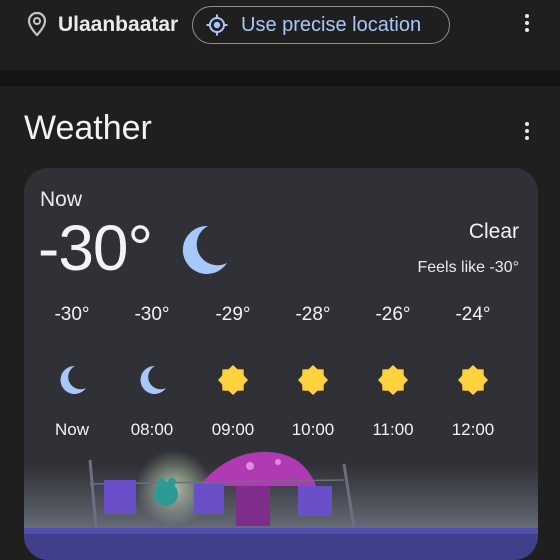  Describe the element at coordinates (393, 429) in the screenshot. I see `hourly-time: 11:00` at that location.